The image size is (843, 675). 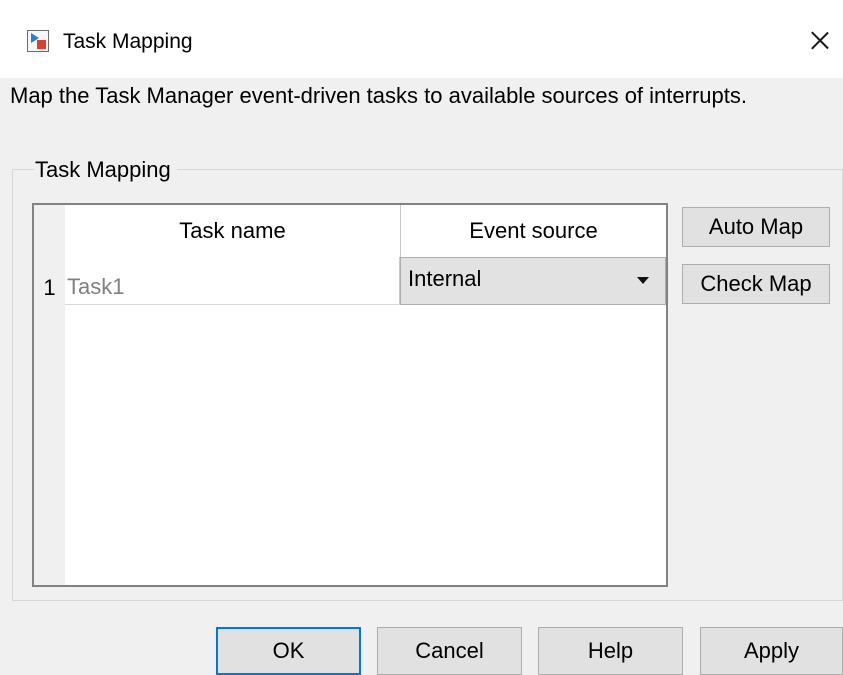 What do you see at coordinates (105, 170) in the screenshot?
I see `group-legend: Task Mapping` at bounding box center [105, 170].